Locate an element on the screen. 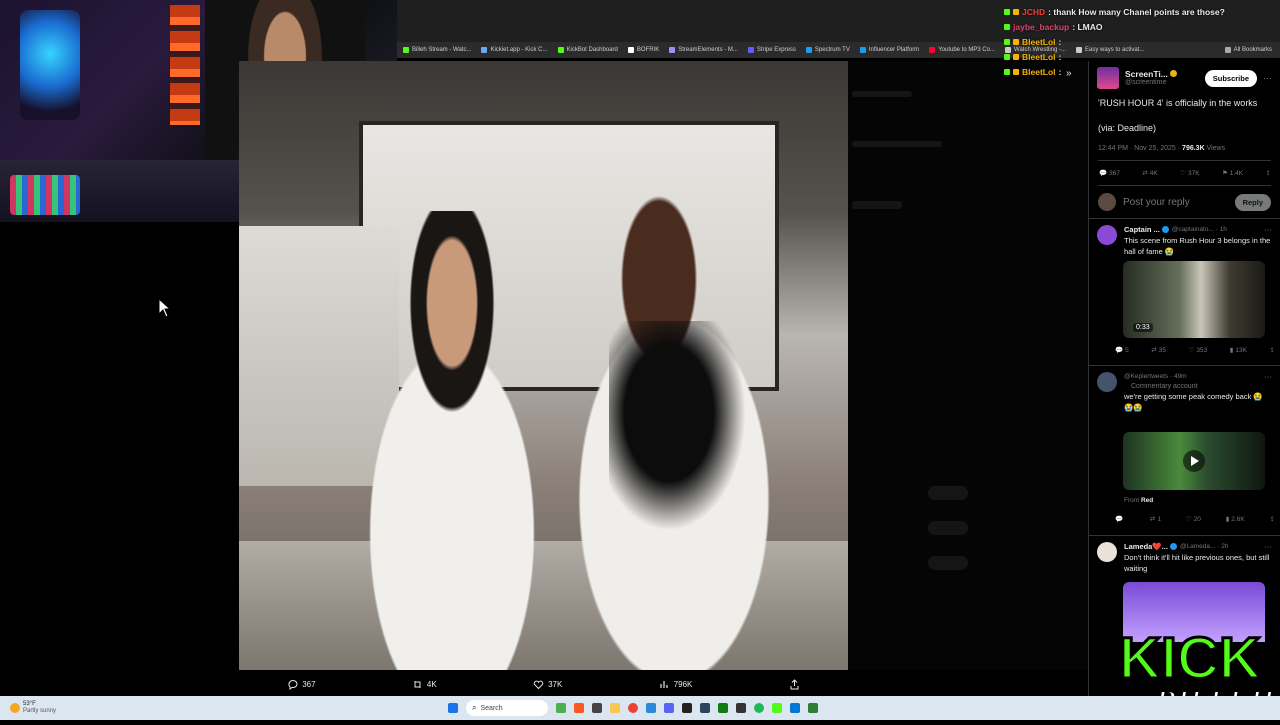 The height and width of the screenshot is (725, 1280). search-box: ⌕ Search is located at coordinates (507, 708).